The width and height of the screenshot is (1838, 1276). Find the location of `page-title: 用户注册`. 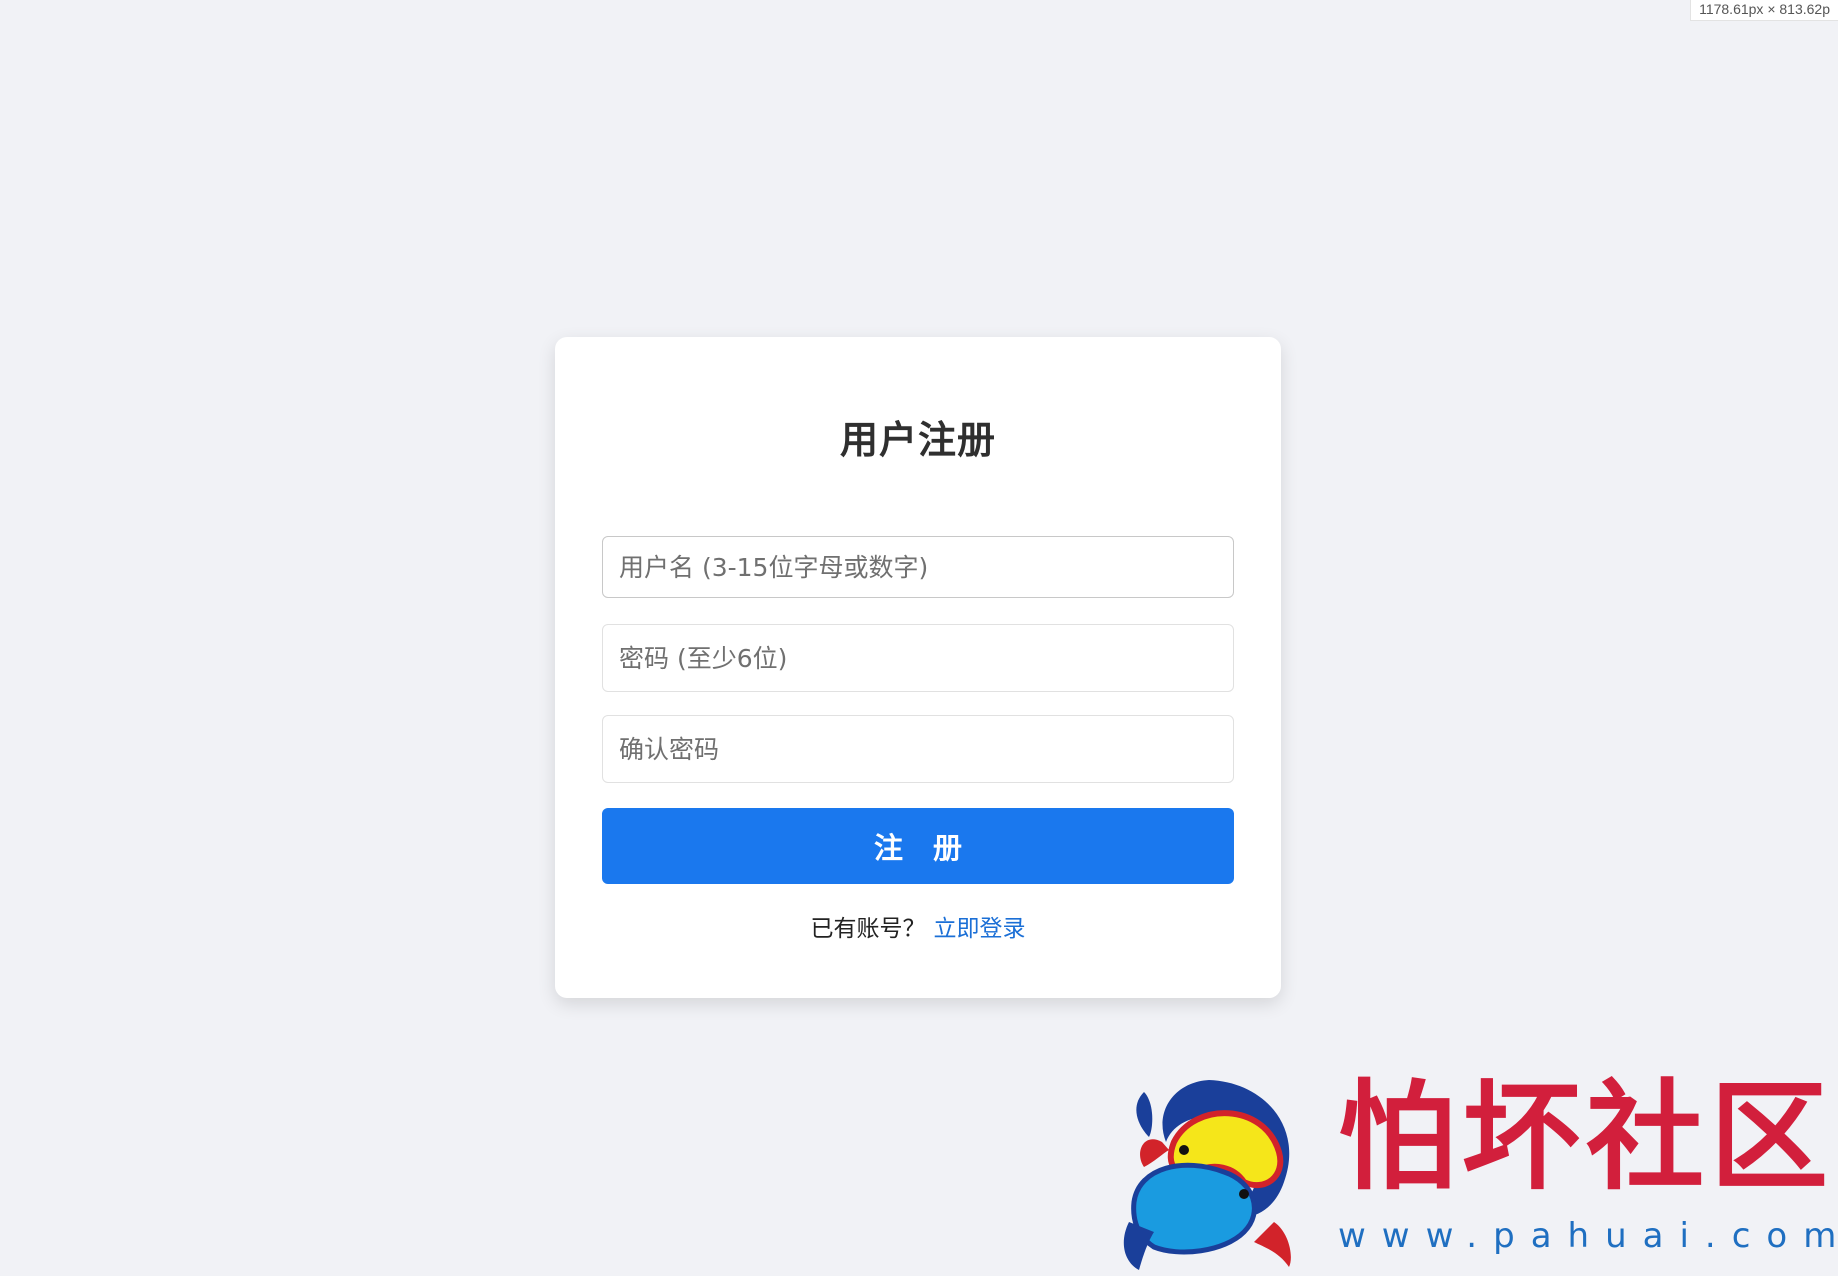

page-title: 用户注册 is located at coordinates (917, 440).